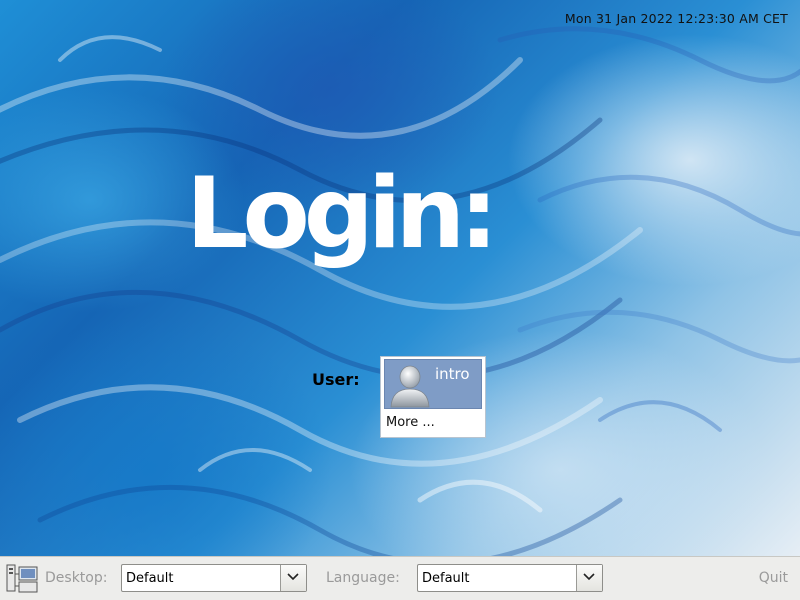 This screenshot has height=600, width=800. I want to click on desktop-select: Default, so click(214, 578).